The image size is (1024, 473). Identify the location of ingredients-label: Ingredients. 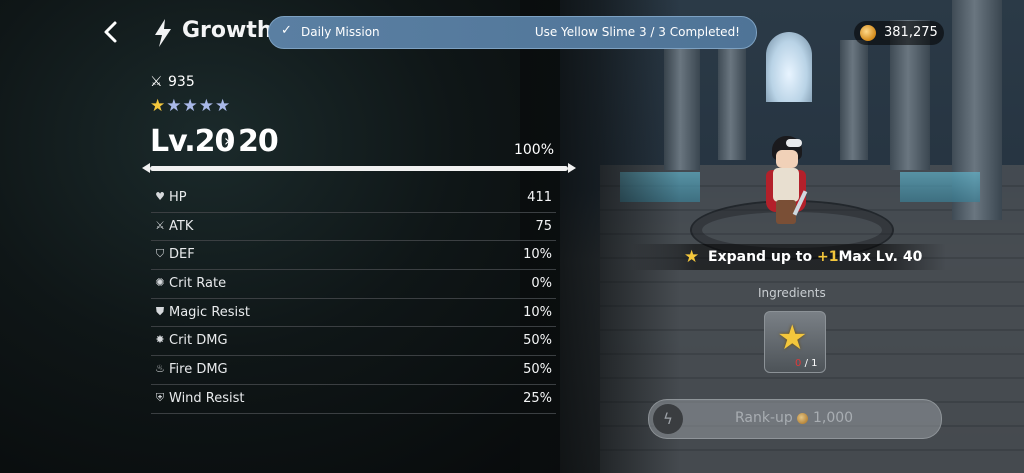
(792, 293).